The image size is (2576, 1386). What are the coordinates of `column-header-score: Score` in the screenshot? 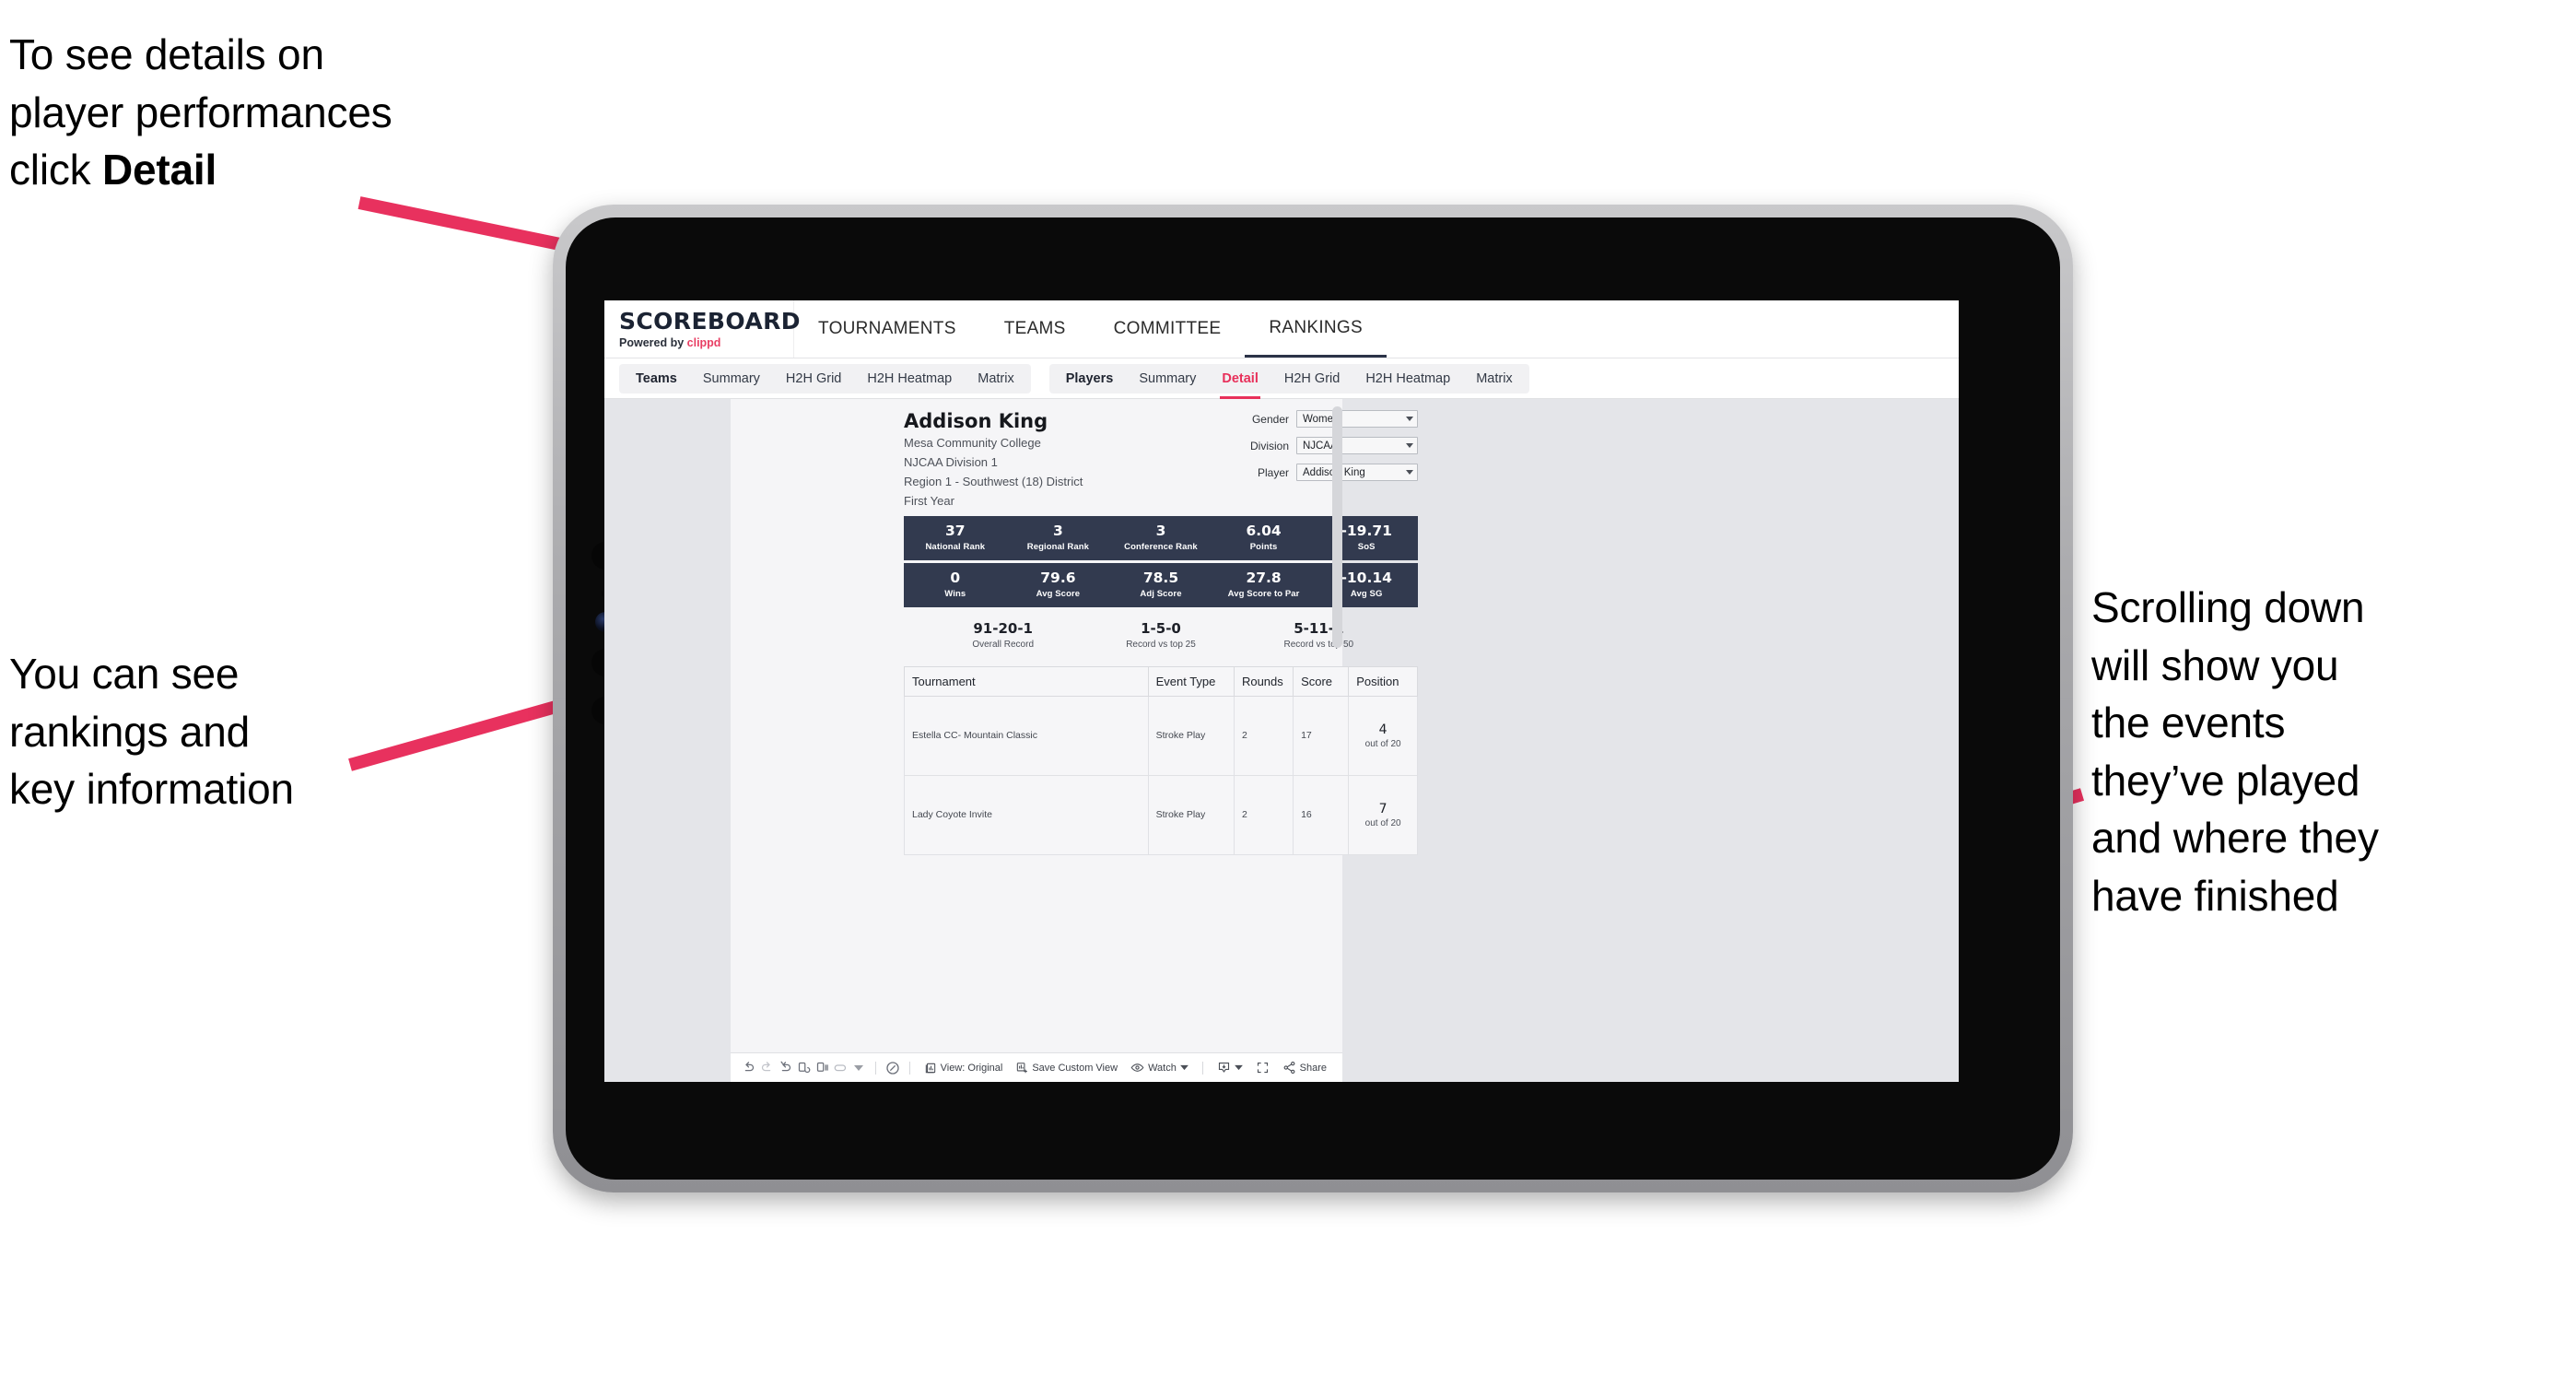 It's located at (1321, 681).